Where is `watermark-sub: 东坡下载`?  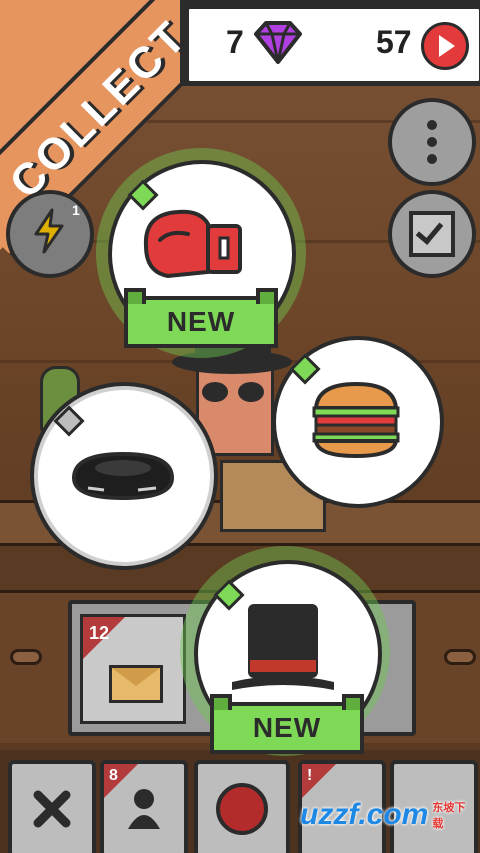
watermark-sub: 东坡下载 is located at coordinates (449, 816).